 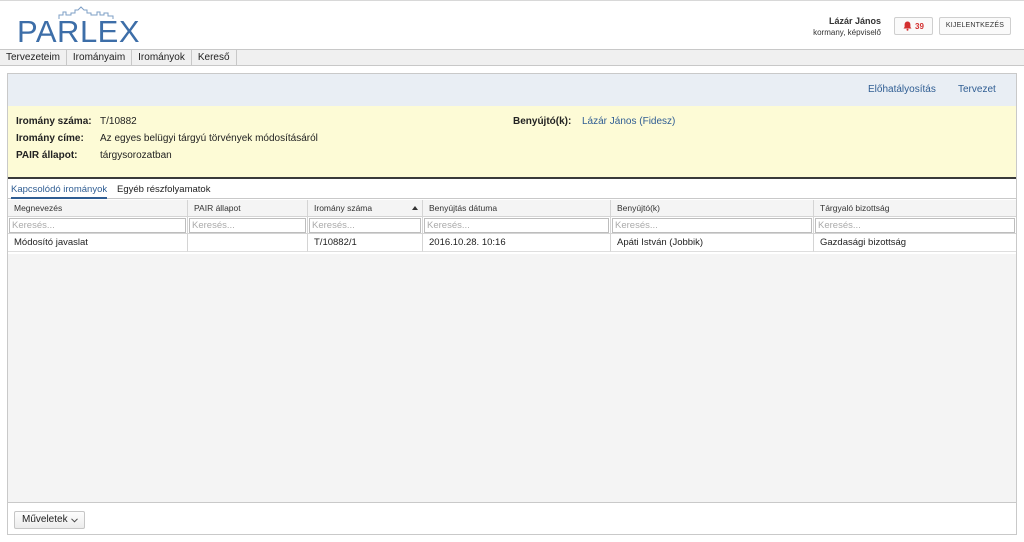 I want to click on notification-count: 39, so click(x=919, y=26).